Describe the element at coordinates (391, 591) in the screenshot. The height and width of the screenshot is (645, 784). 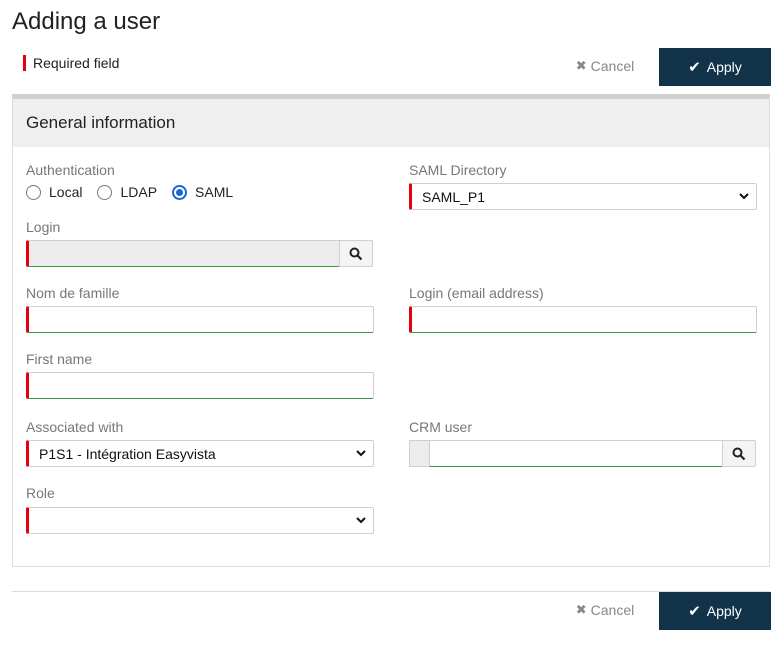
I see `footer-divider` at that location.